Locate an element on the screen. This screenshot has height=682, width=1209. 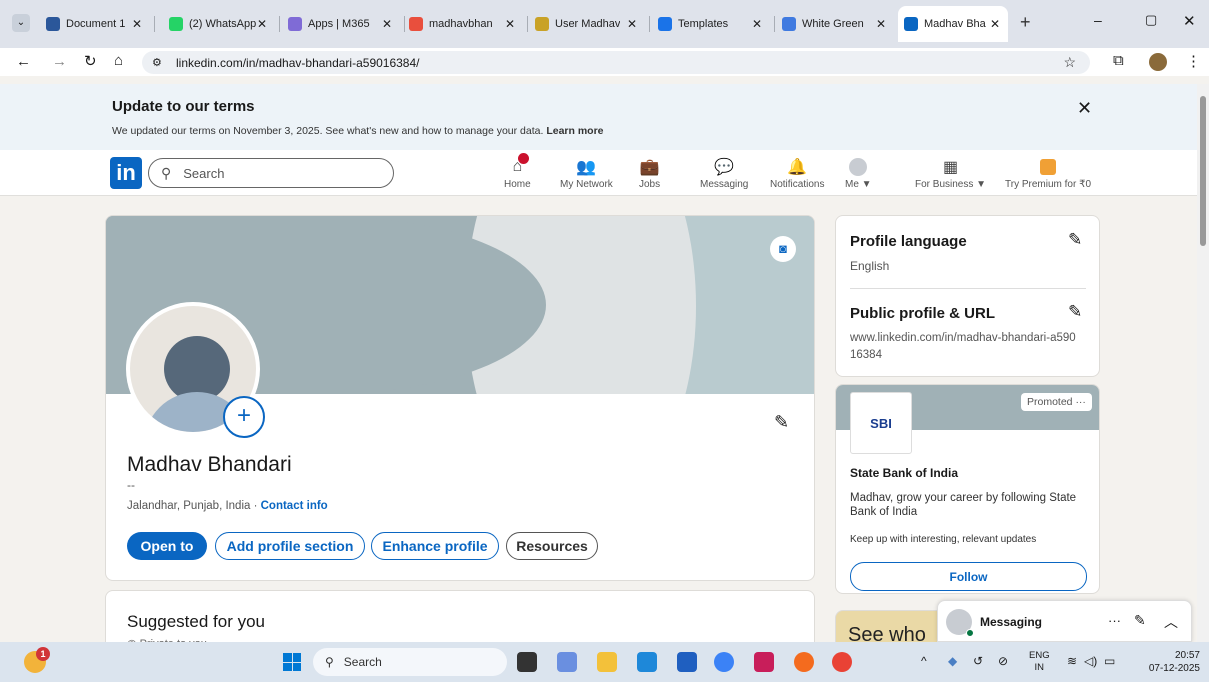
extensions-icon: ⧉ is located at coordinates (1118, 60).